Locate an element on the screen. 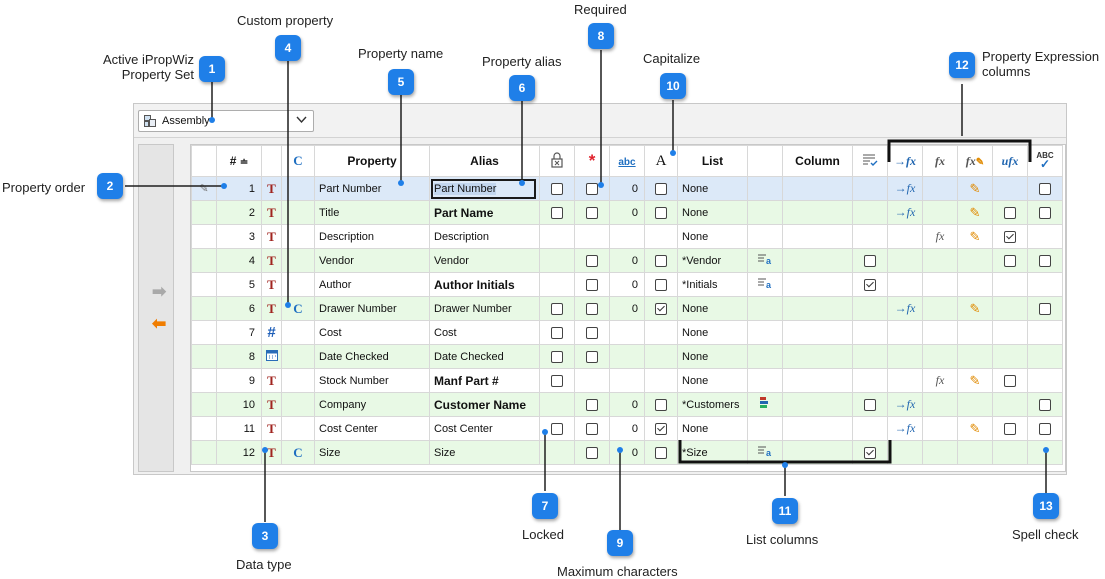 This screenshot has width=1105, height=579. badge-8: 8 is located at coordinates (601, 36).